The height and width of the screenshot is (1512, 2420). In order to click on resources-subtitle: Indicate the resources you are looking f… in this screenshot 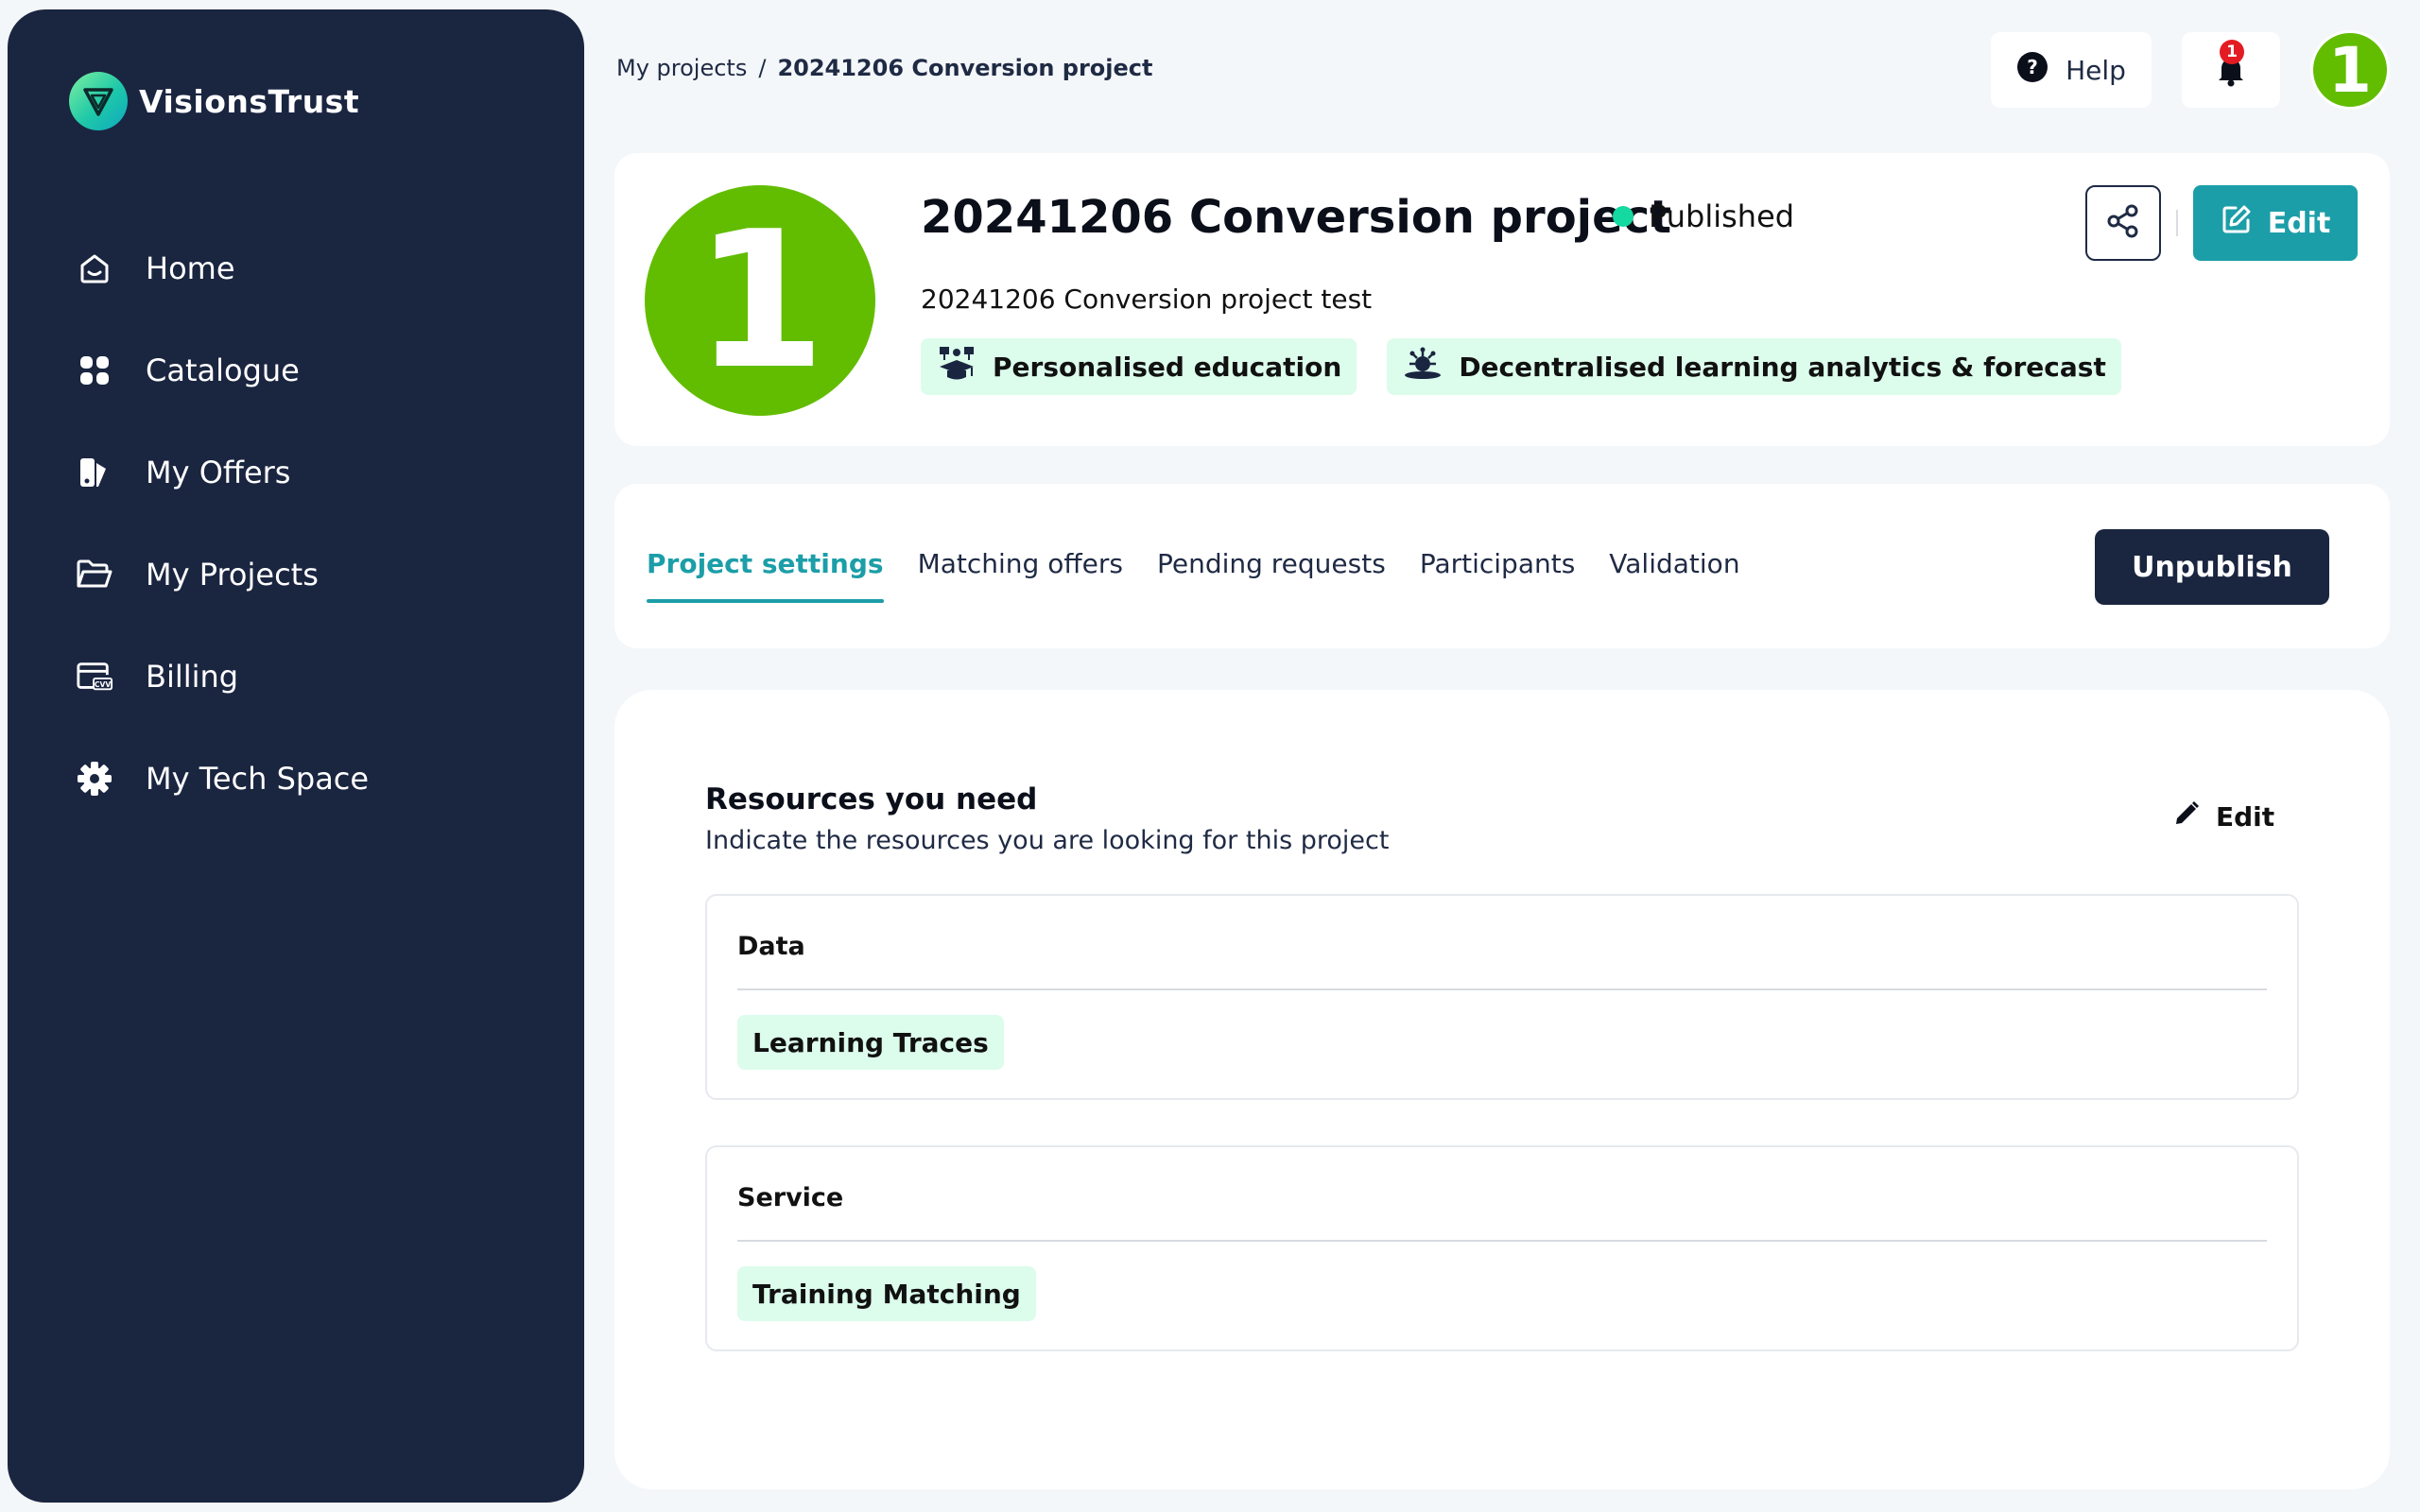, I will do `click(1047, 840)`.